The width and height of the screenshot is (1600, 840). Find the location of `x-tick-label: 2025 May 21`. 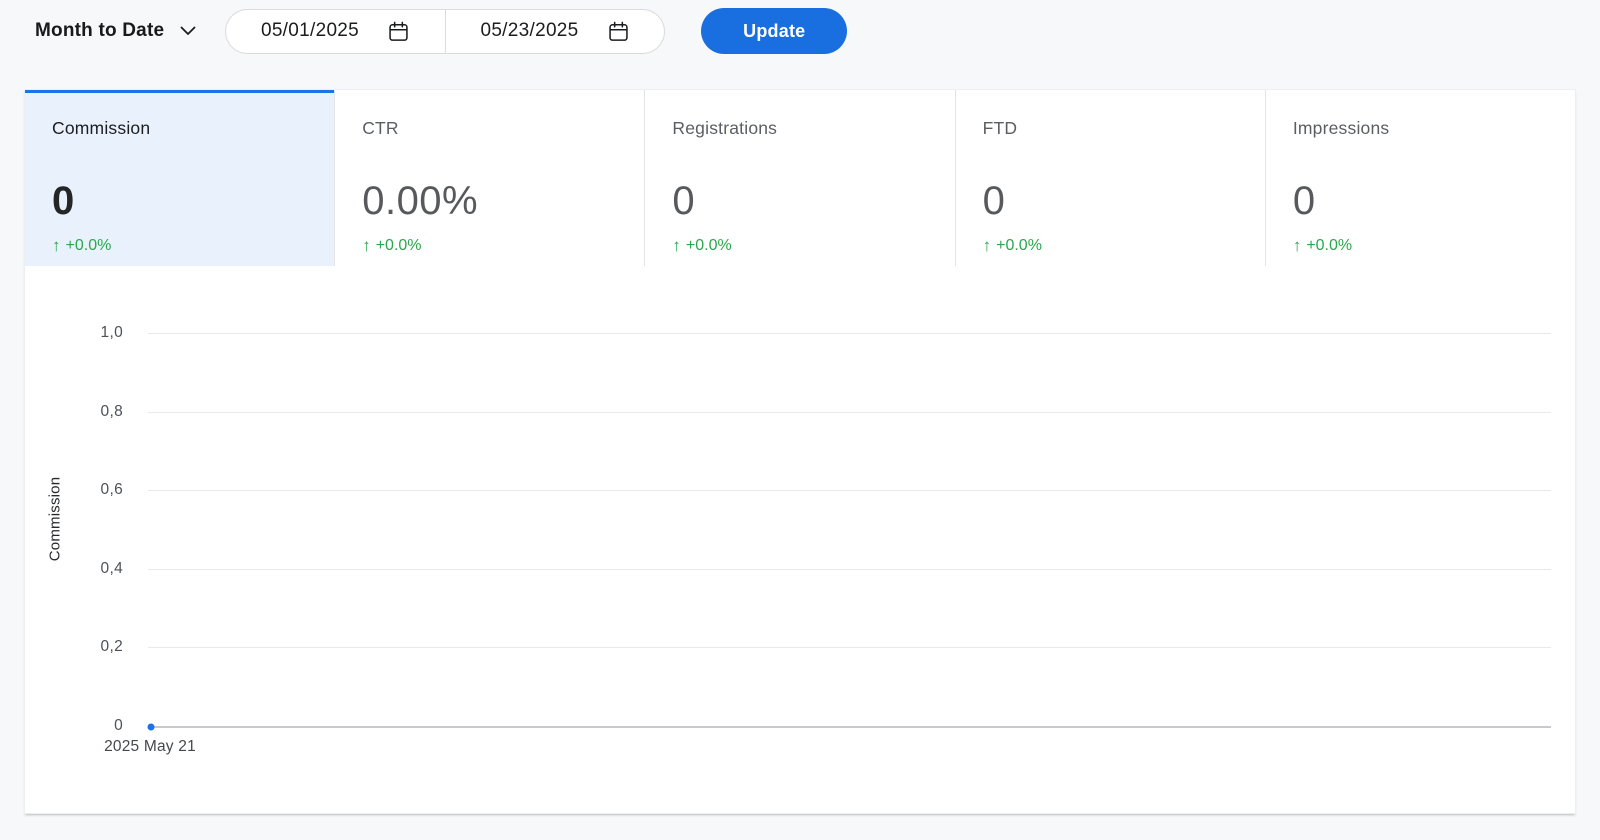

x-tick-label: 2025 May 21 is located at coordinates (150, 746).